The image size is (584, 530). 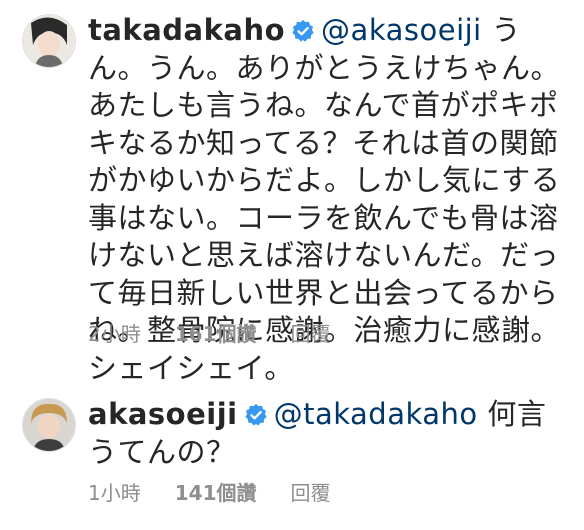 What do you see at coordinates (114, 334) in the screenshot?
I see `timestamp: 2小時` at bounding box center [114, 334].